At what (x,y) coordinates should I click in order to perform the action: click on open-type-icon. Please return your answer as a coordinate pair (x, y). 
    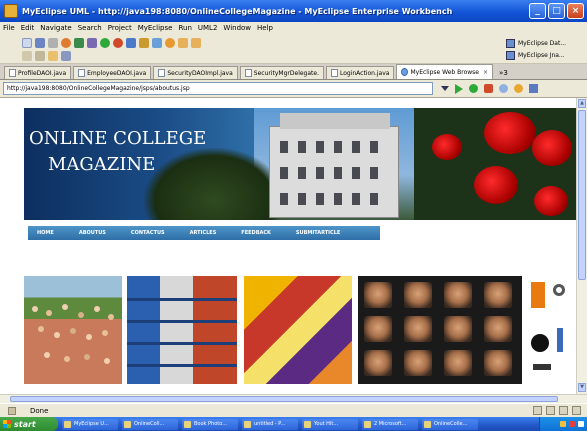
    Looking at the image, I should click on (144, 43).